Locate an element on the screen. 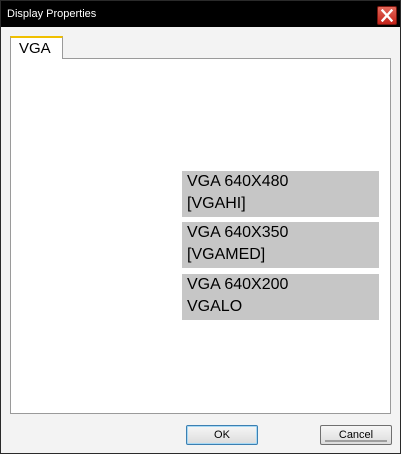  ok-button: OK is located at coordinates (222, 435).